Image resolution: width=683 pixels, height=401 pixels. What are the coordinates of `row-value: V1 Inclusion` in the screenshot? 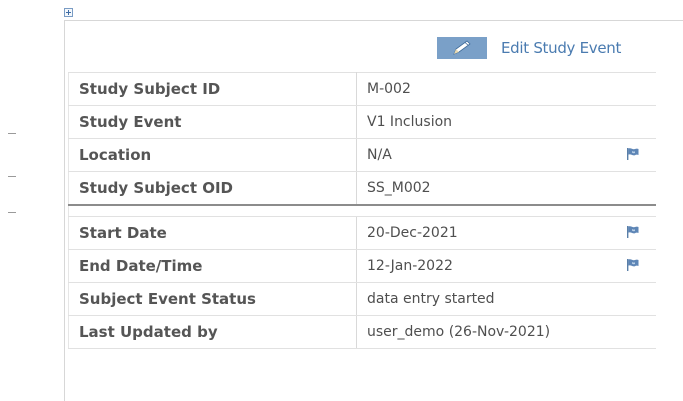 It's located at (506, 122).